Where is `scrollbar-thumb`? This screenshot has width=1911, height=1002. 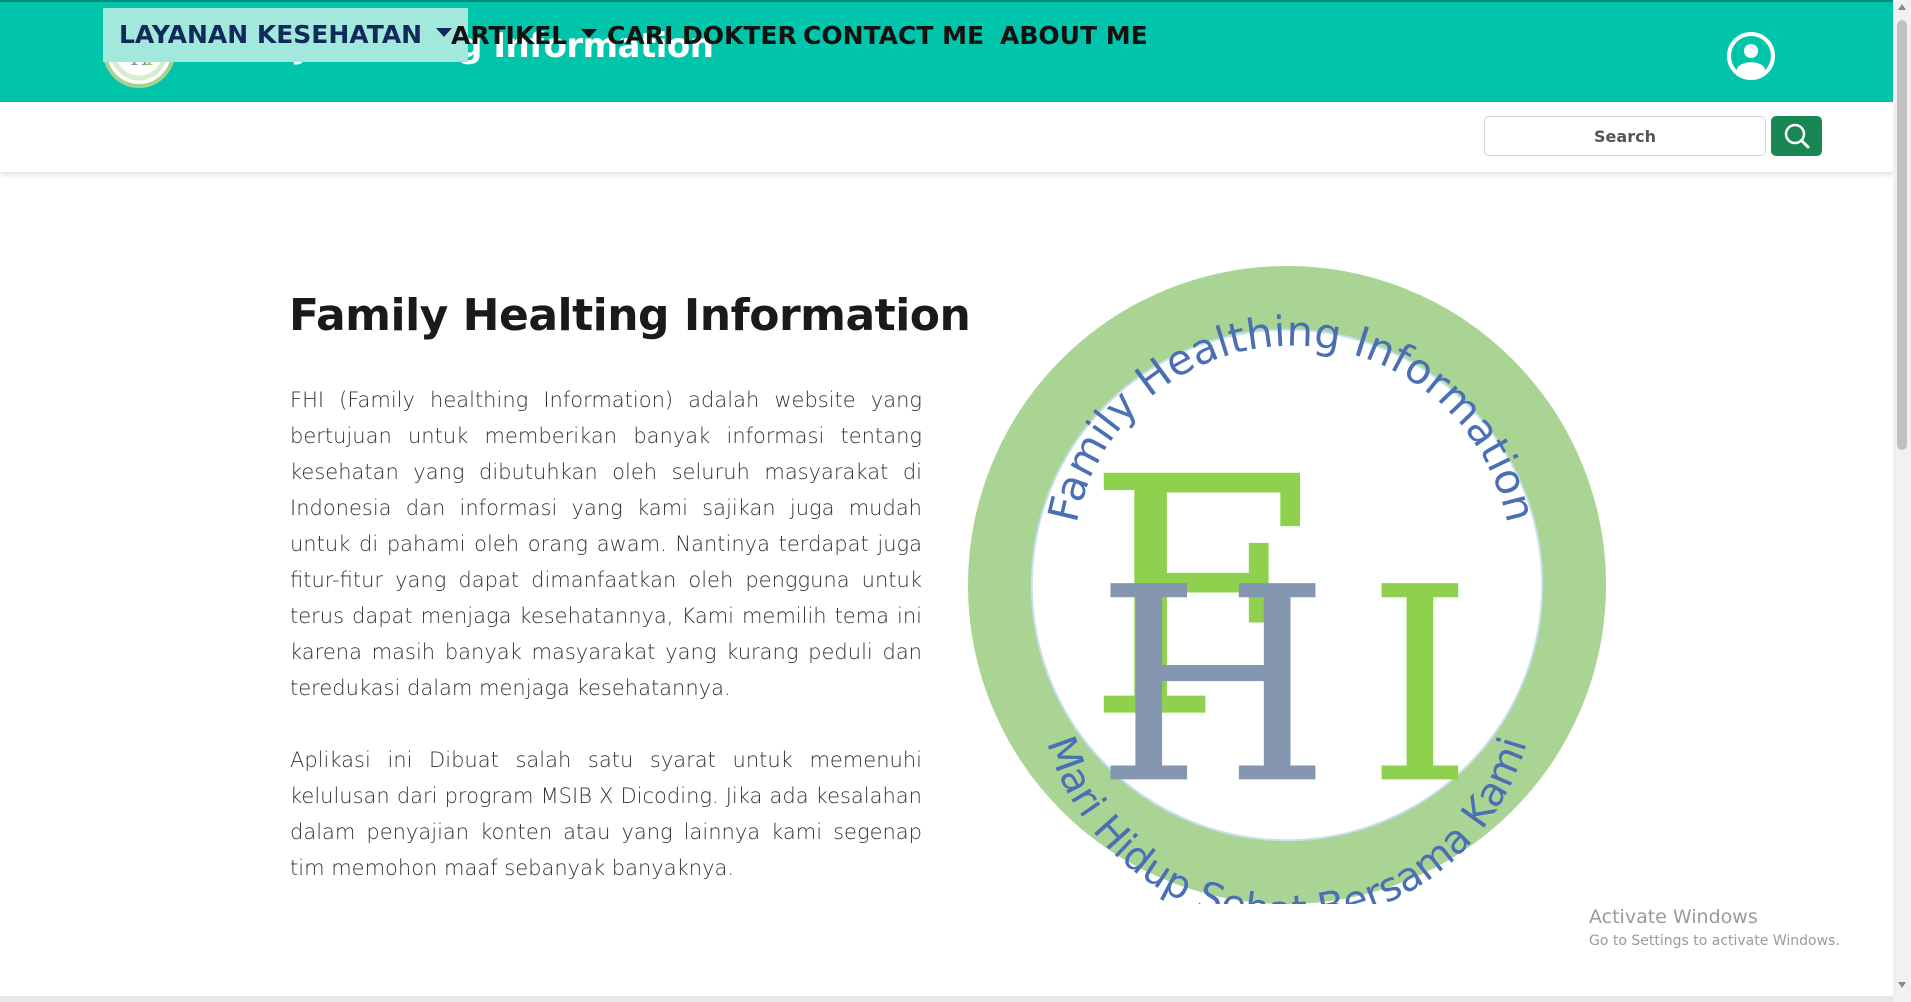 scrollbar-thumb is located at coordinates (1902, 235).